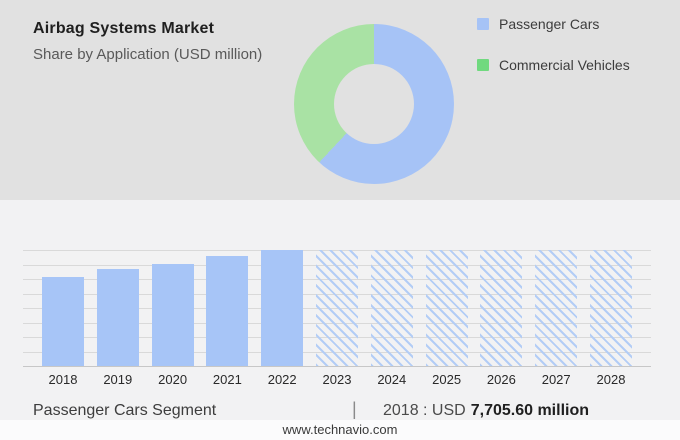 This screenshot has width=680, height=440. Describe the element at coordinates (611, 379) in the screenshot. I see `year-label-2028: 2028` at that location.